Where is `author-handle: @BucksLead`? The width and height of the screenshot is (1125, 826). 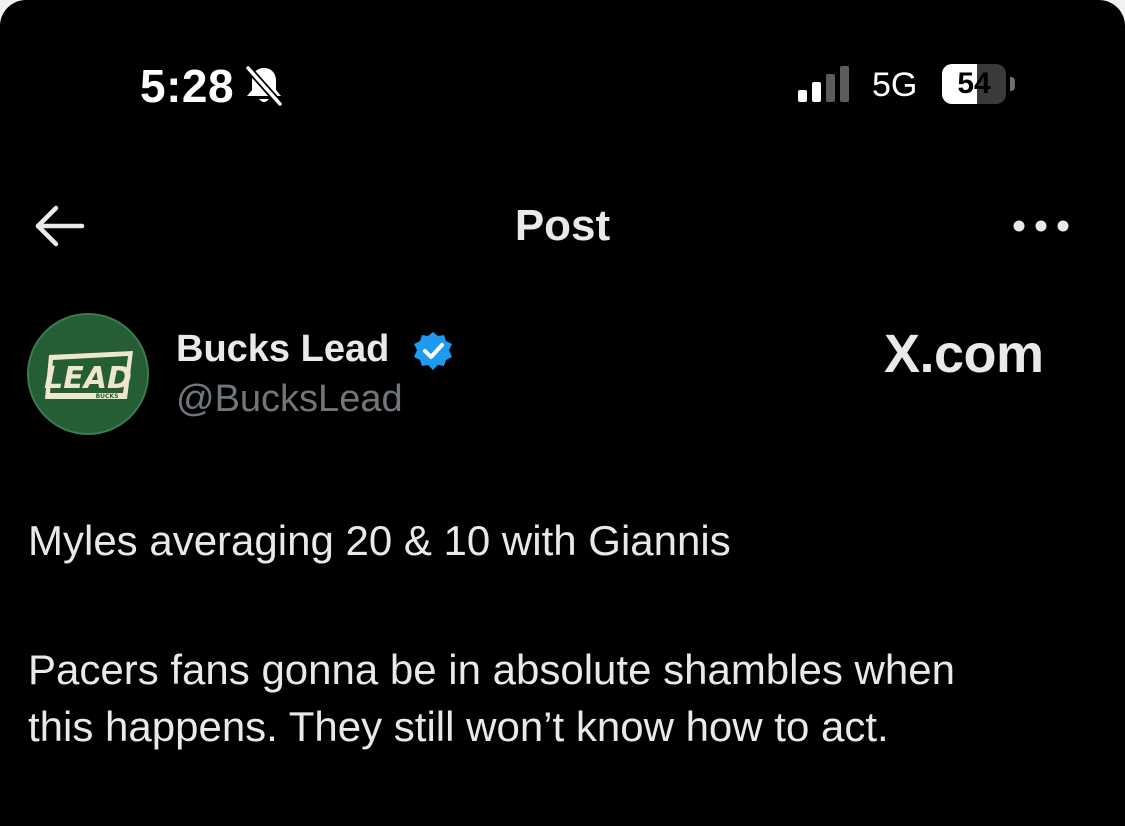
author-handle: @BucksLead is located at coordinates (289, 399).